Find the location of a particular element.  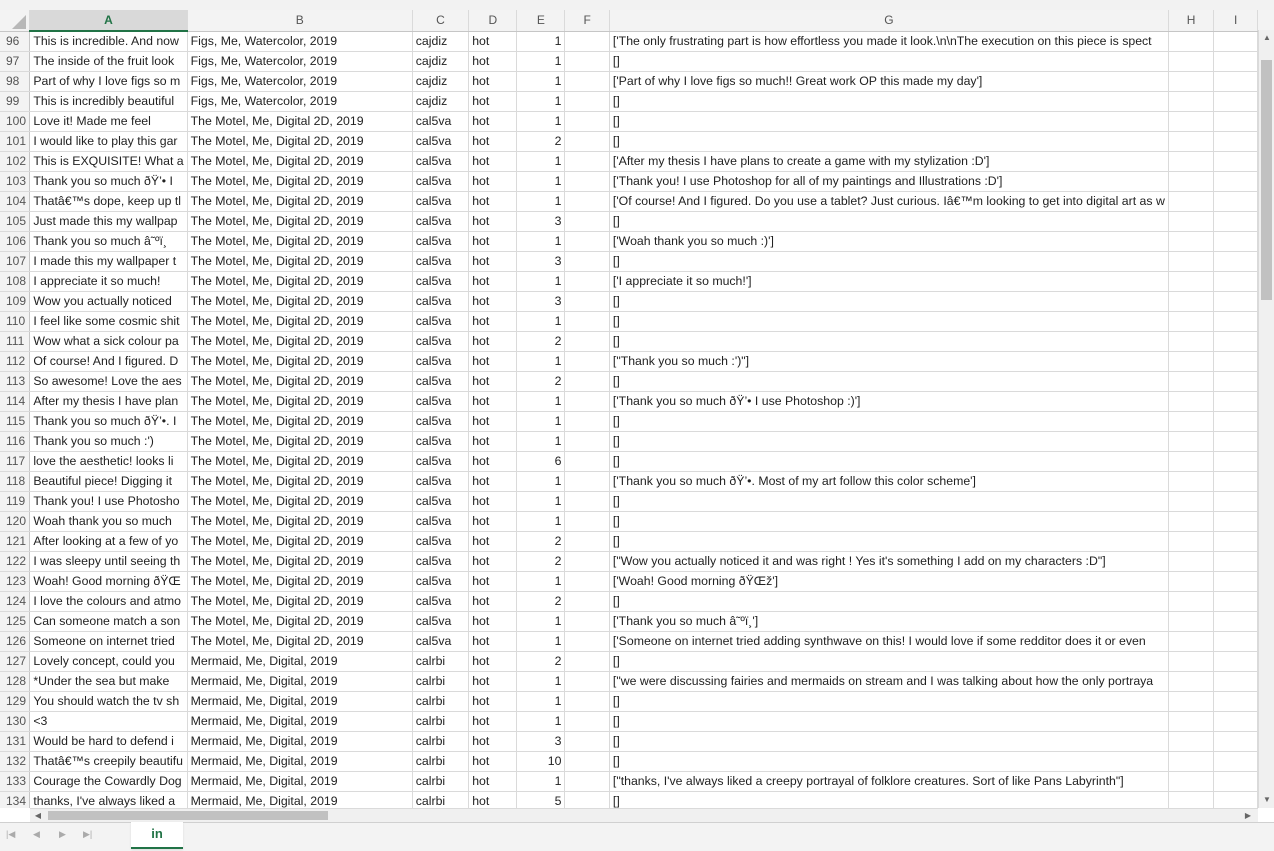

scroll-right-arrow-icon: ▶ is located at coordinates (1248, 816).